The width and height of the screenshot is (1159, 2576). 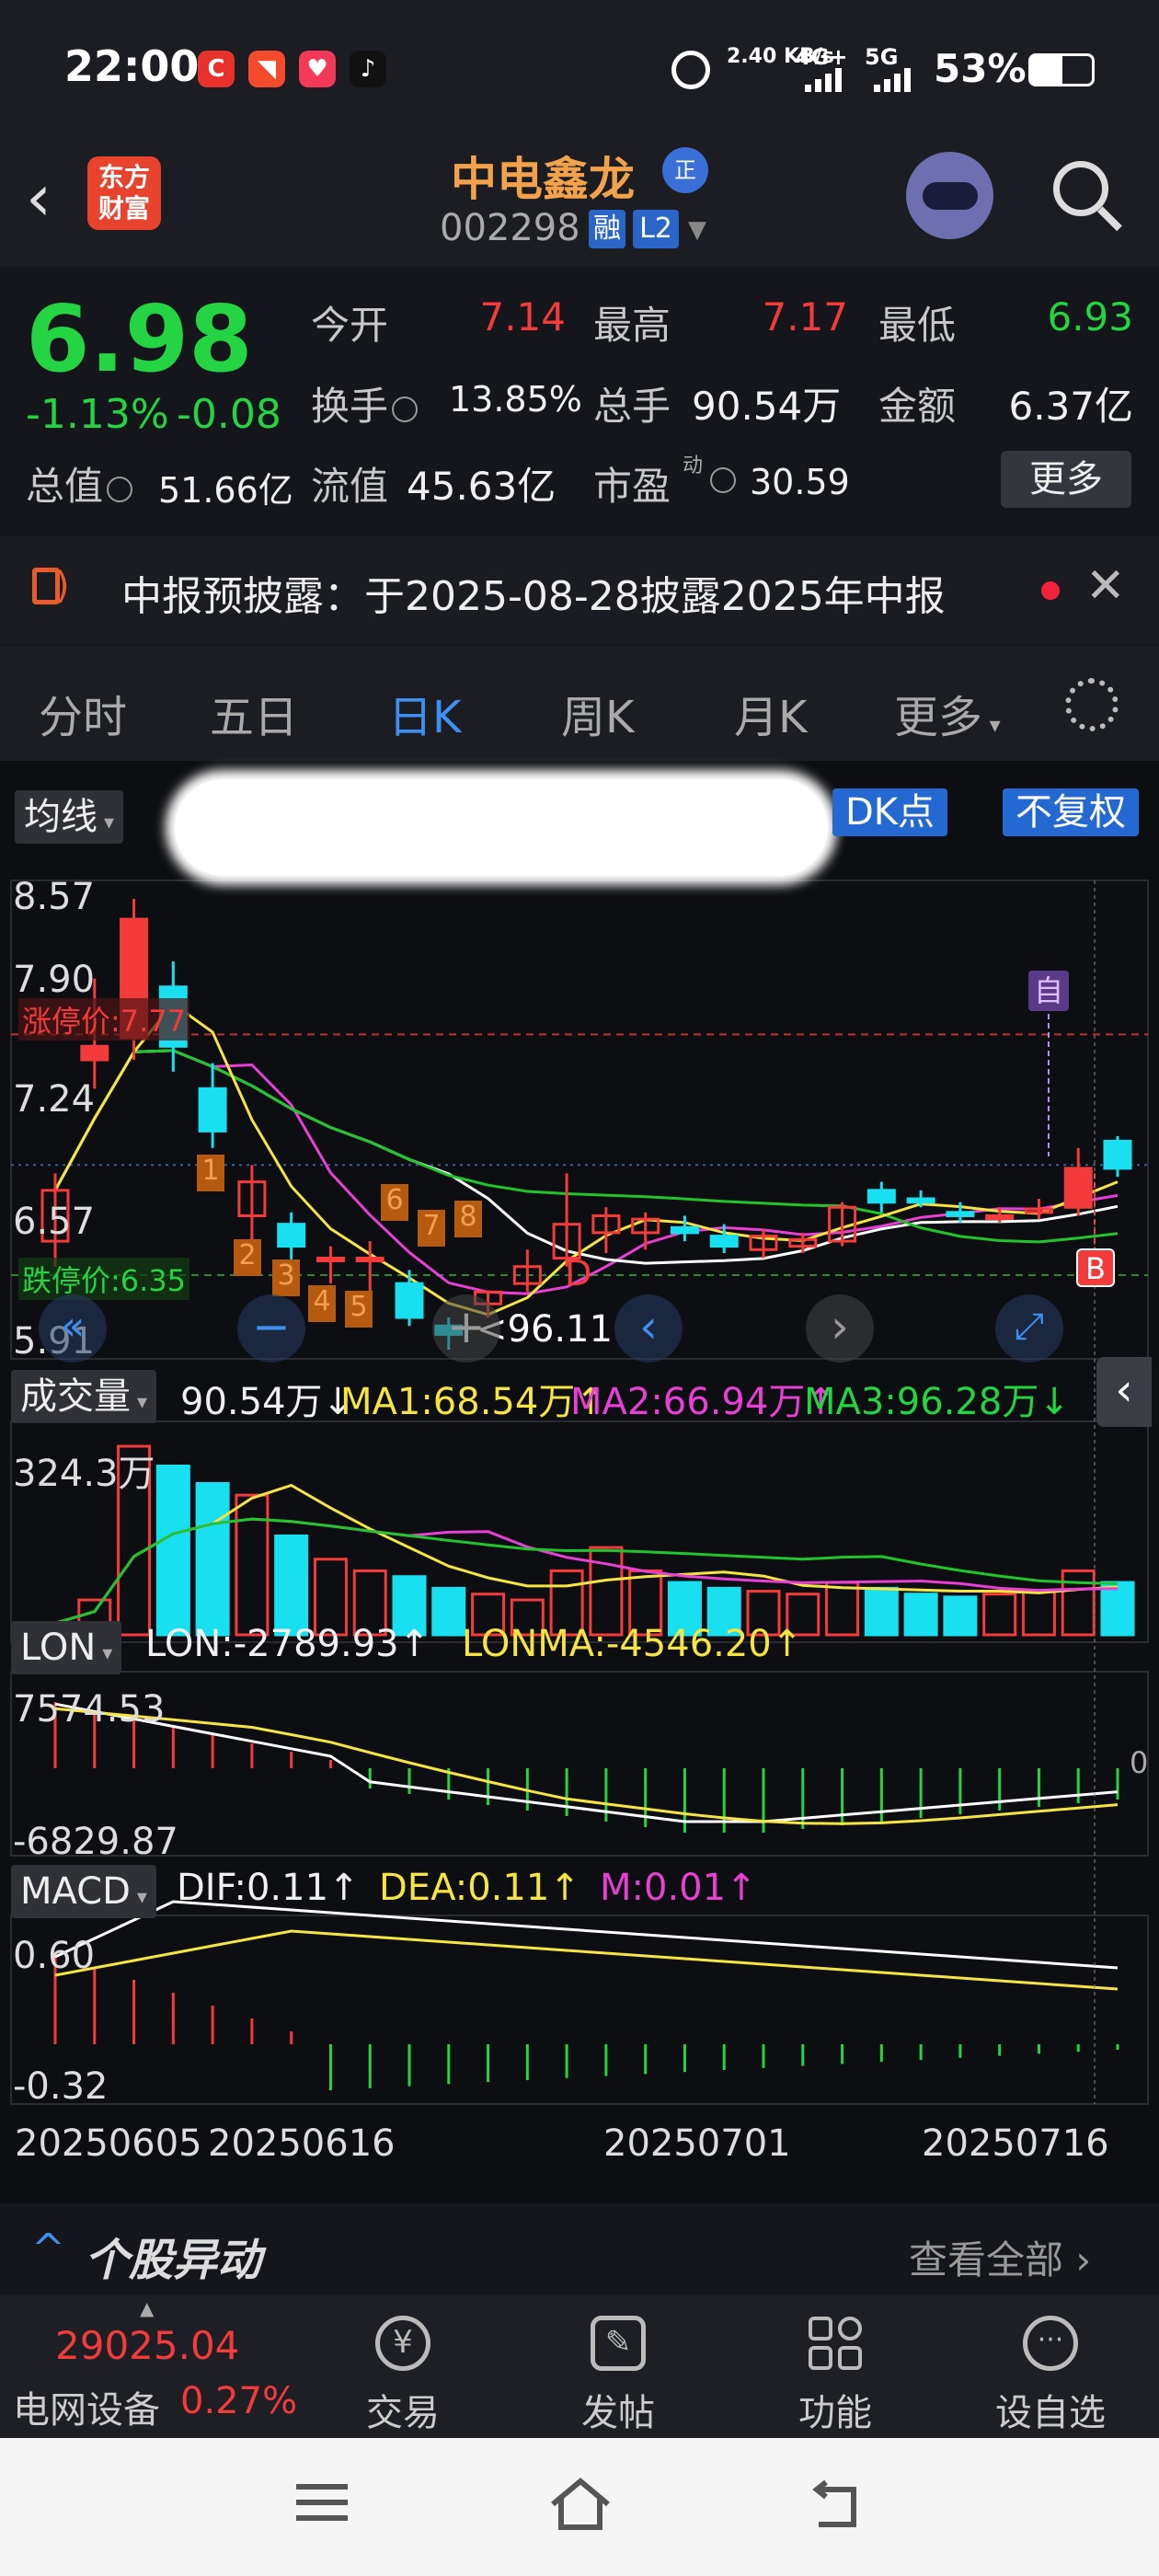 I want to click on add-watchlist-button: 设自选, so click(x=1050, y=2409).